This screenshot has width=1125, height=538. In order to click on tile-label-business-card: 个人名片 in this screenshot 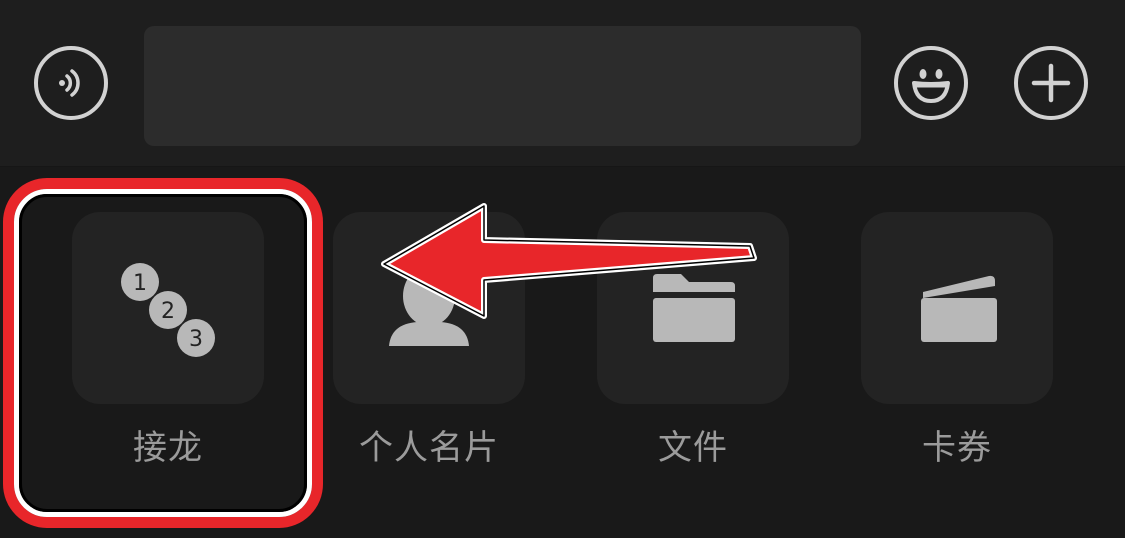, I will do `click(429, 448)`.